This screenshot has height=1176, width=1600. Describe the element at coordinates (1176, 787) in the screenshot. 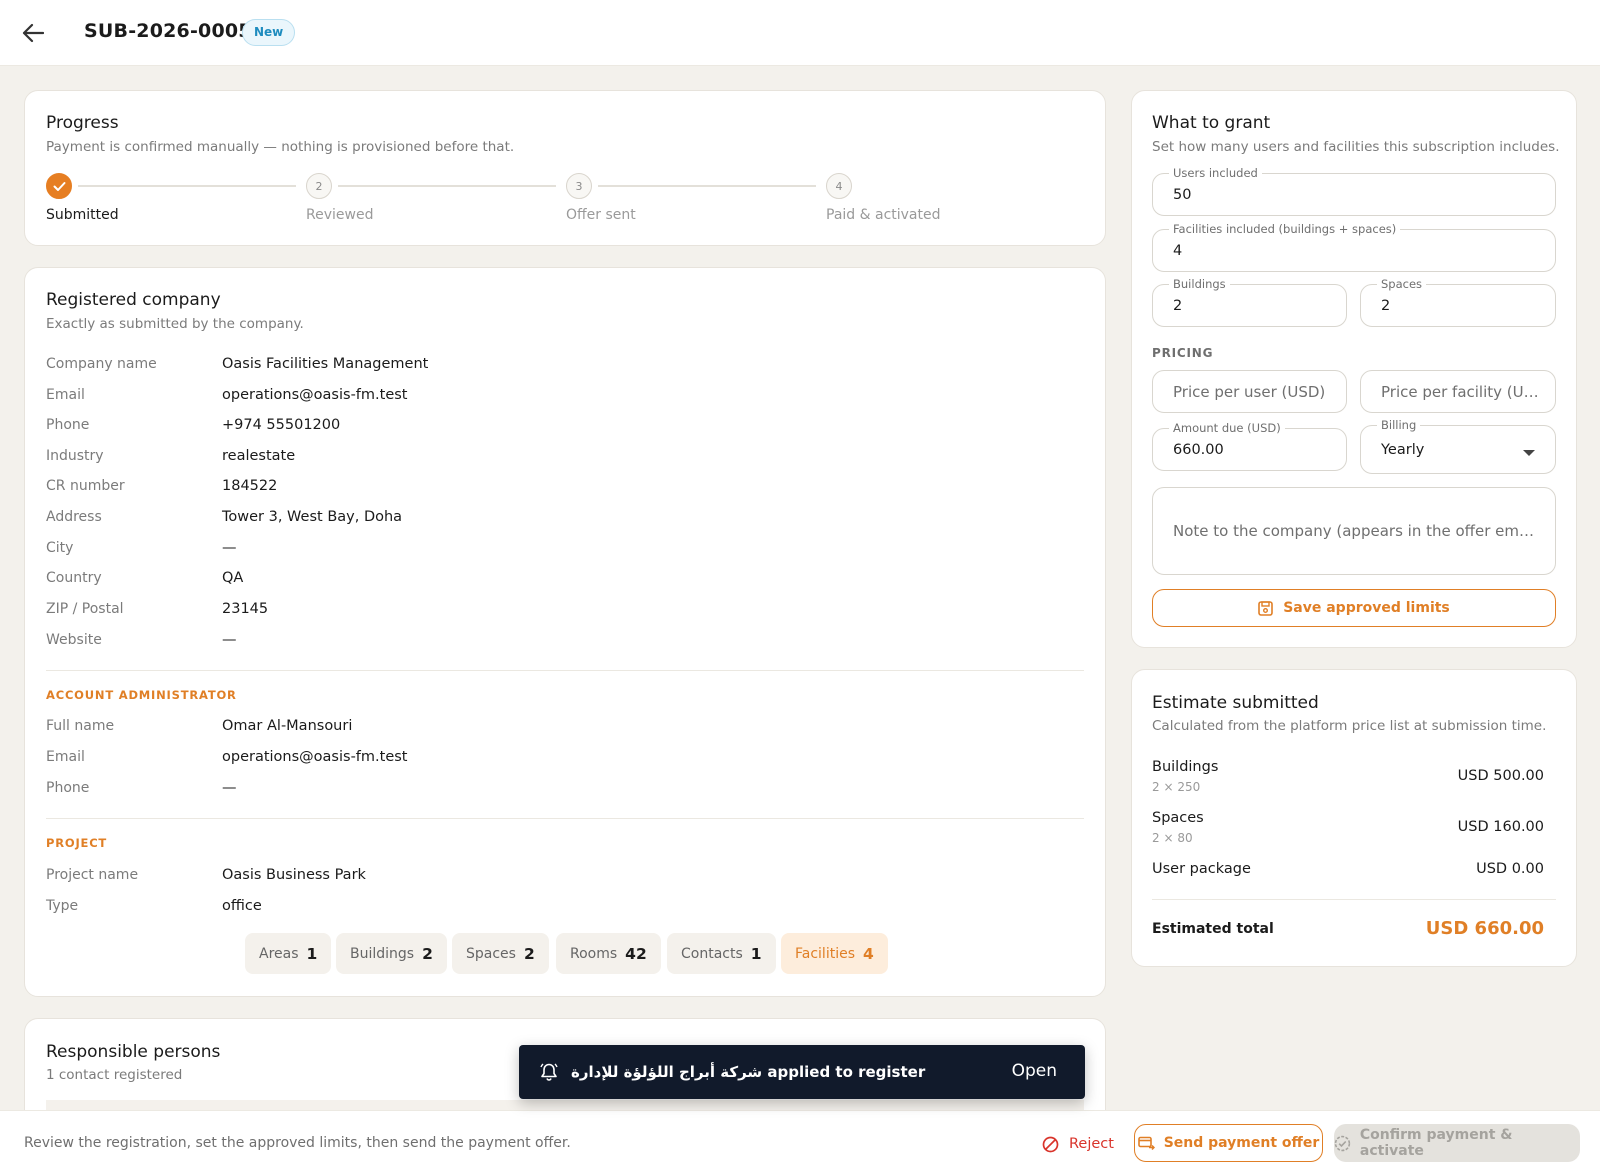

I see `estimate-buildings-detail: 2 × 250` at that location.